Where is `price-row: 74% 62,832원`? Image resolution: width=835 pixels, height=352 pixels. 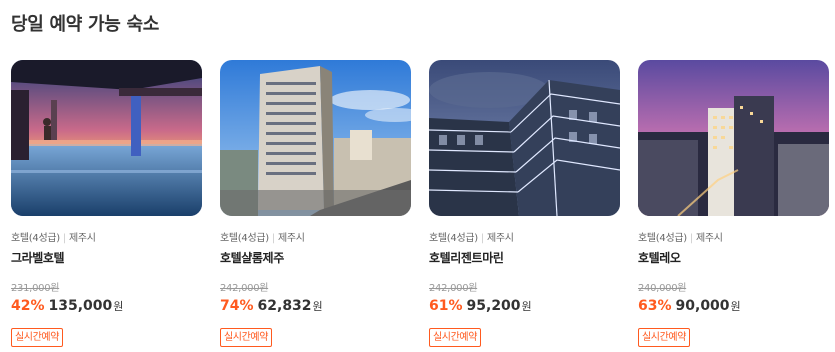
price-row: 74% 62,832원 is located at coordinates (315, 304).